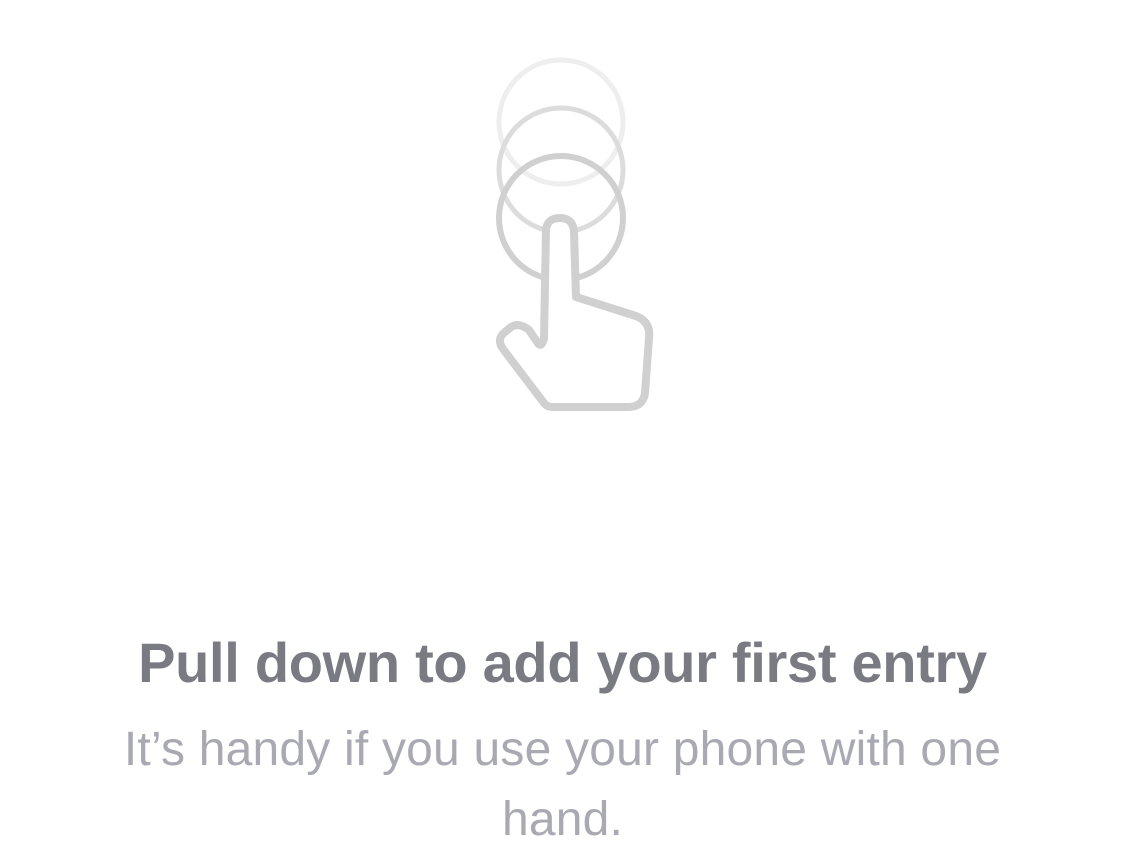  Describe the element at coordinates (575, 312) in the screenshot. I see `hand-outline` at that location.